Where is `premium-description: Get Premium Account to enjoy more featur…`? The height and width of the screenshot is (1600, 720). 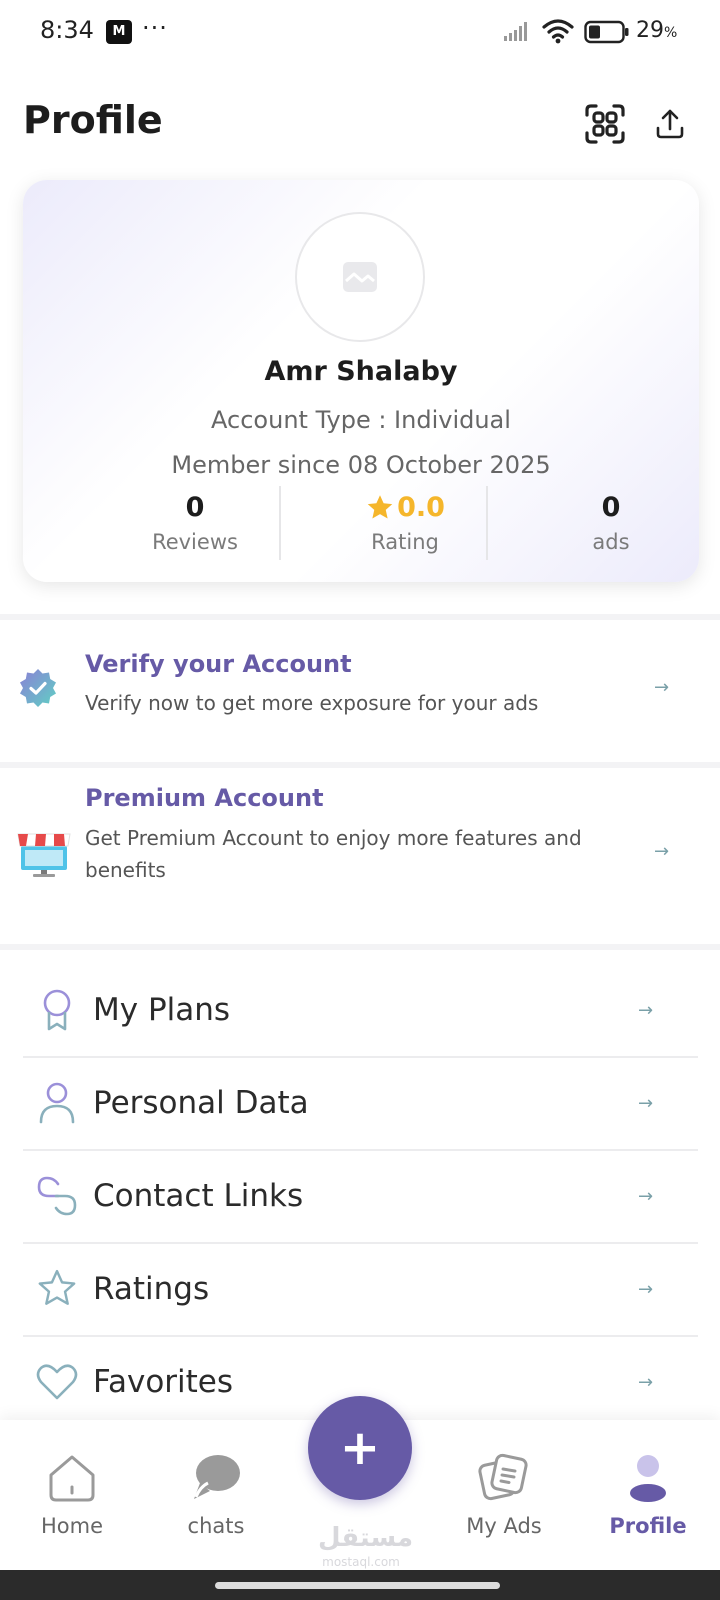
premium-description: Get Premium Account to enjoy more featur… is located at coordinates (333, 854).